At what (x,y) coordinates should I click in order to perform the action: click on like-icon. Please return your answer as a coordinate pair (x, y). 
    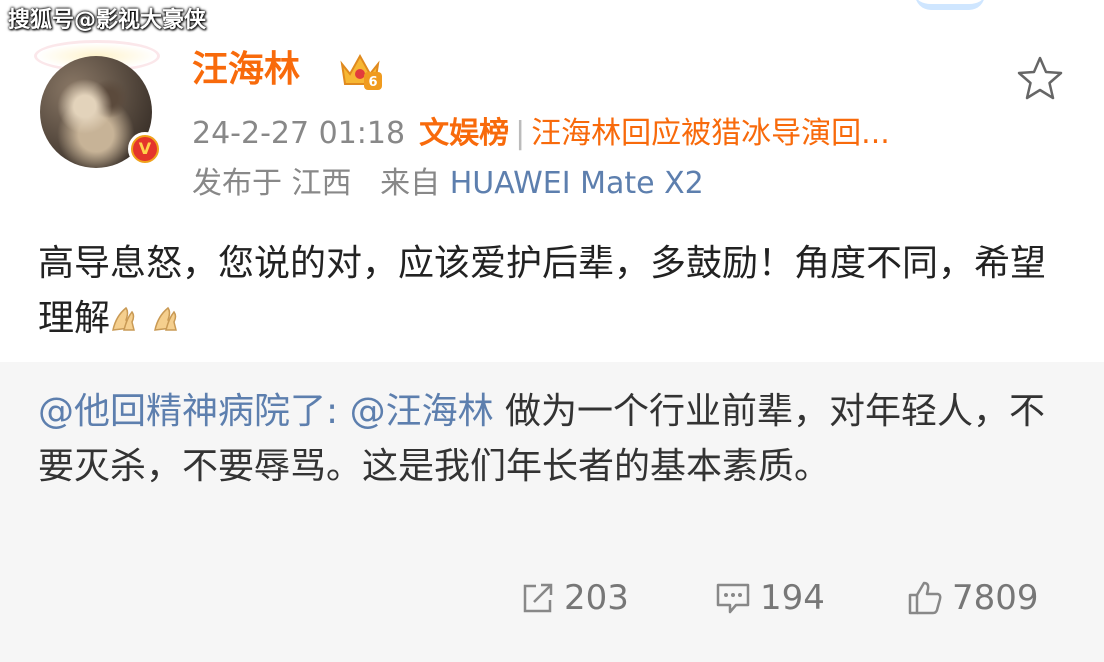
    Looking at the image, I should click on (925, 598).